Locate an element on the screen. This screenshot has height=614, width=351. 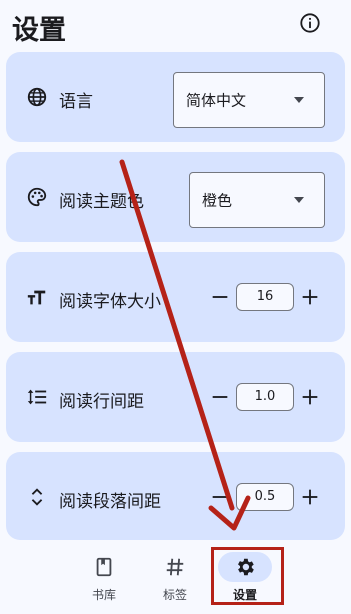
theme-color-dropdown-value: 橙色 is located at coordinates (217, 200).